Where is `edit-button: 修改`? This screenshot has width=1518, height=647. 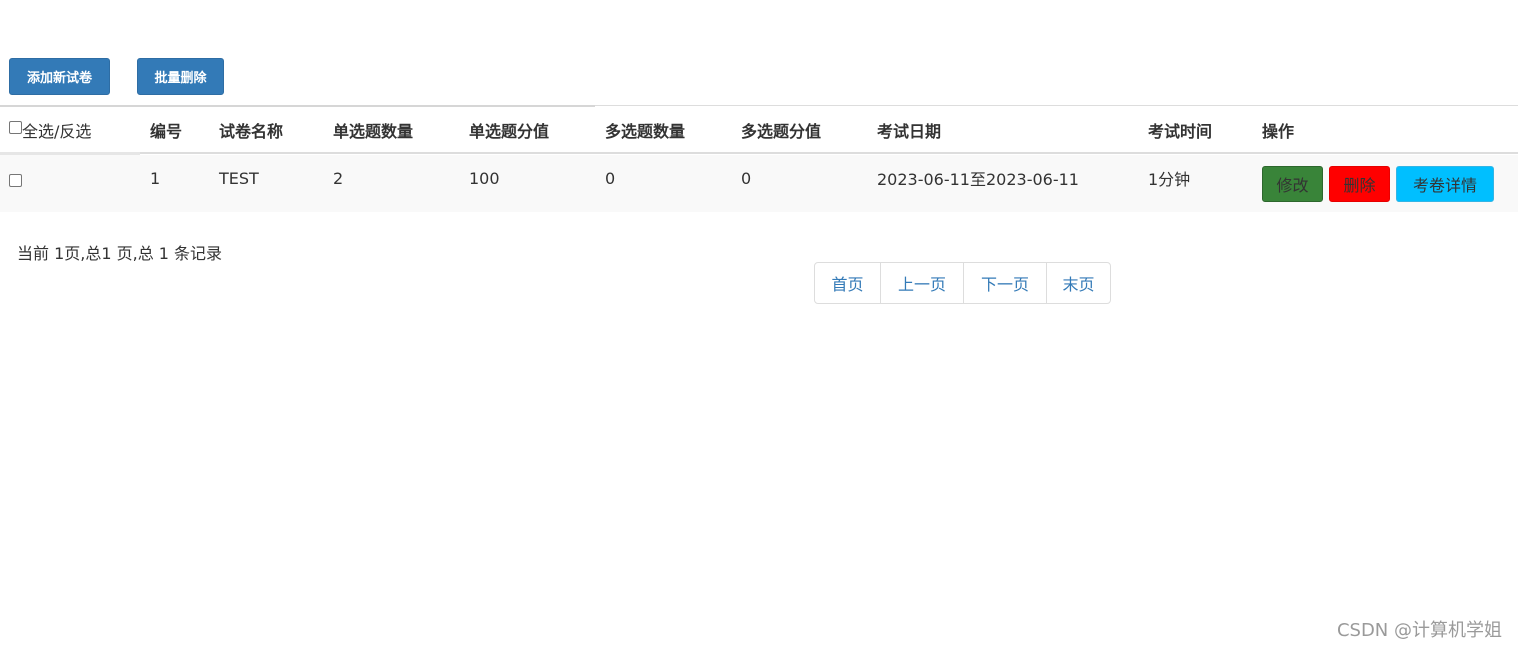
edit-button: 修改 is located at coordinates (1292, 184).